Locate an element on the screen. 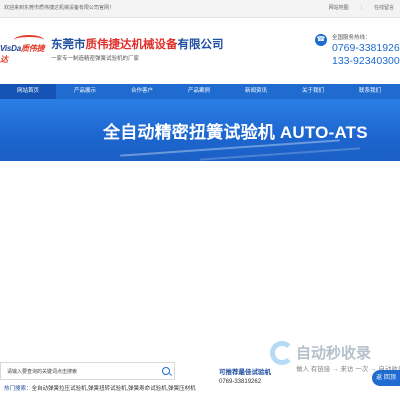 This screenshot has height=400, width=400. hotline-phone-1: 0769-33819262 is located at coordinates (366, 48).